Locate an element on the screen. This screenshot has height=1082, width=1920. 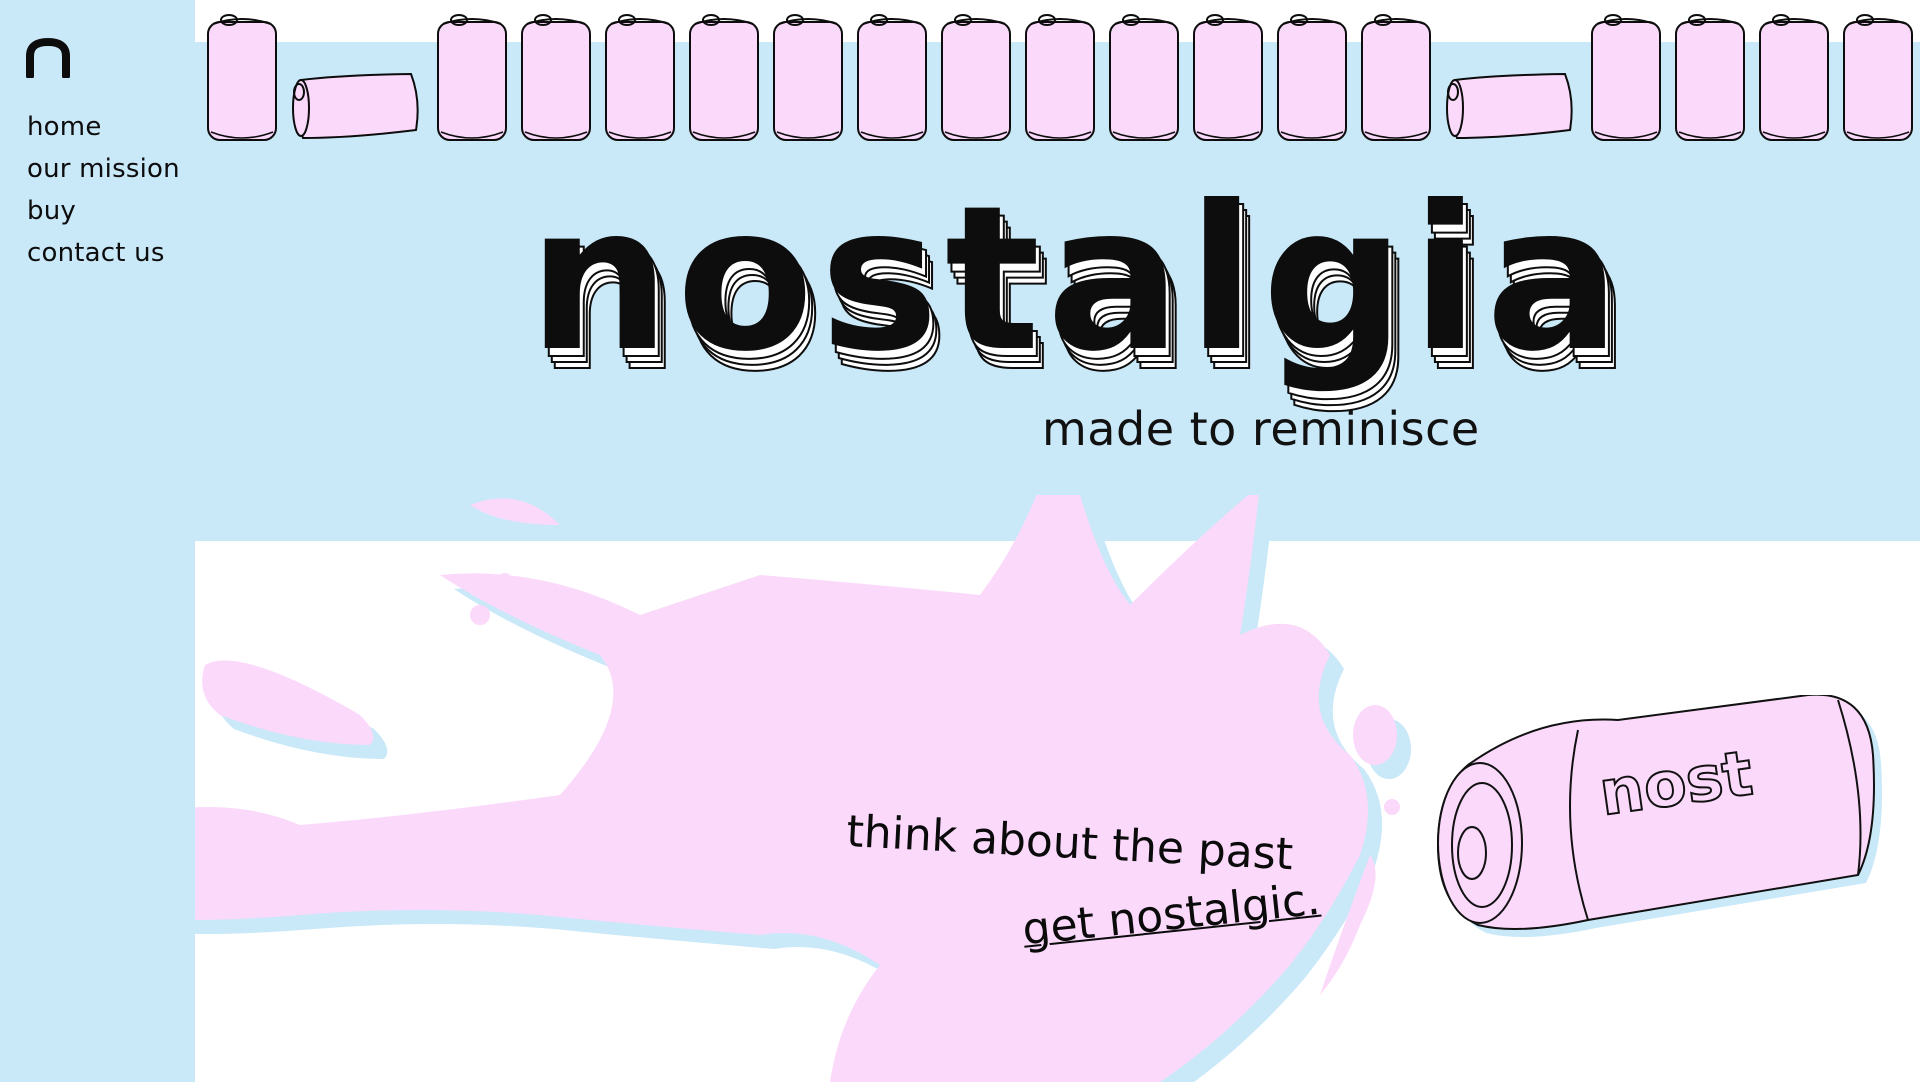
sidebar: home our mission buy contact us is located at coordinates (97, 541).